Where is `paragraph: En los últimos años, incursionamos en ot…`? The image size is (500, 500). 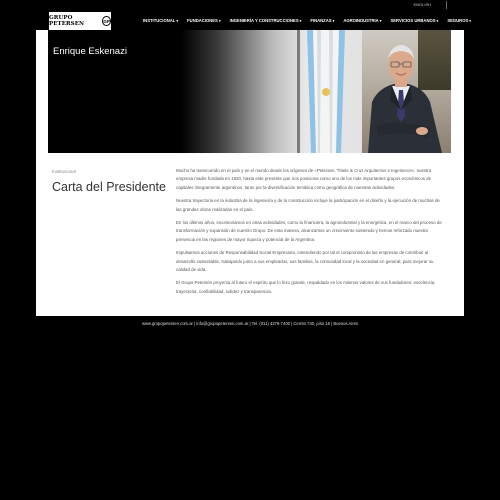
paragraph: En los últimos años, incursionamos en ot… is located at coordinates (309, 231).